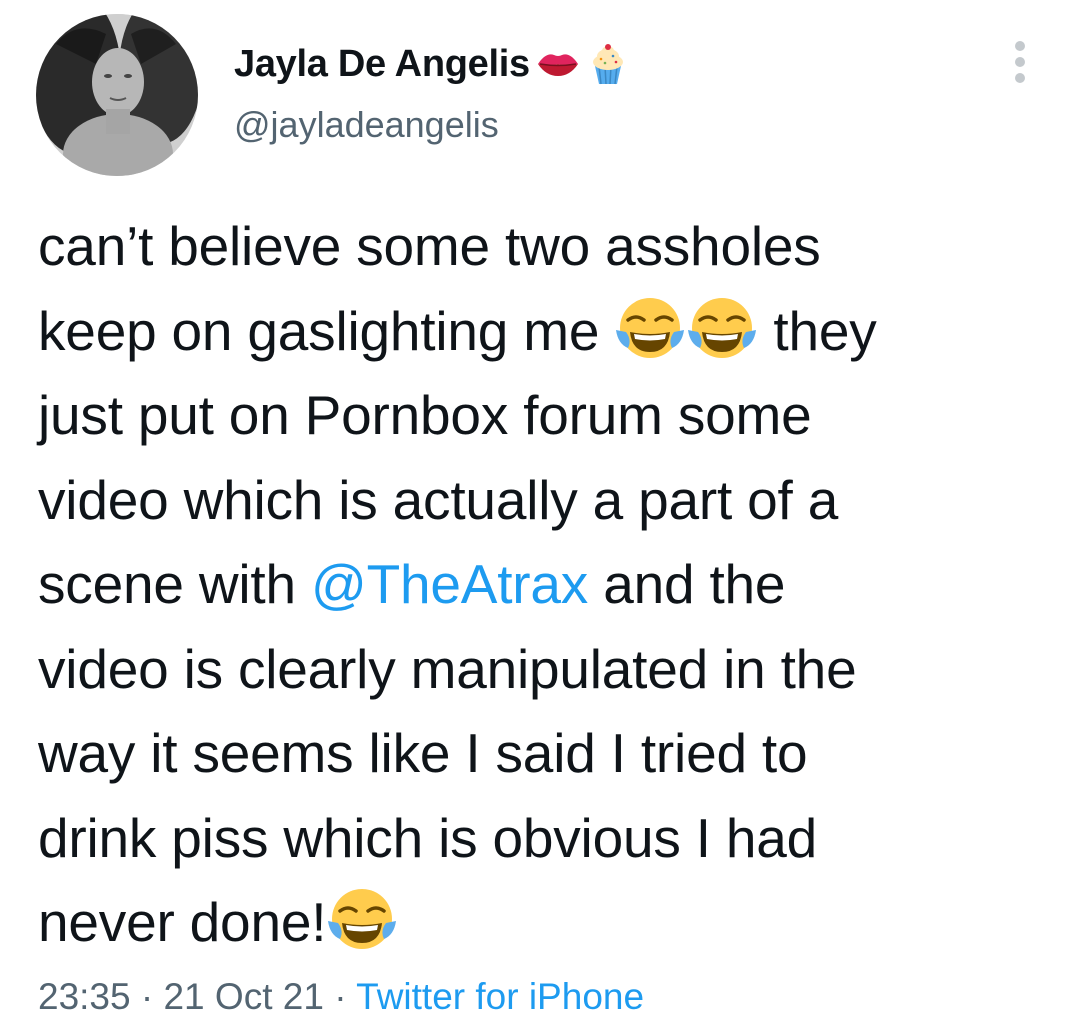  Describe the element at coordinates (423, 753) in the screenshot. I see `tweet-line: way it seems like I said I tried to` at that location.